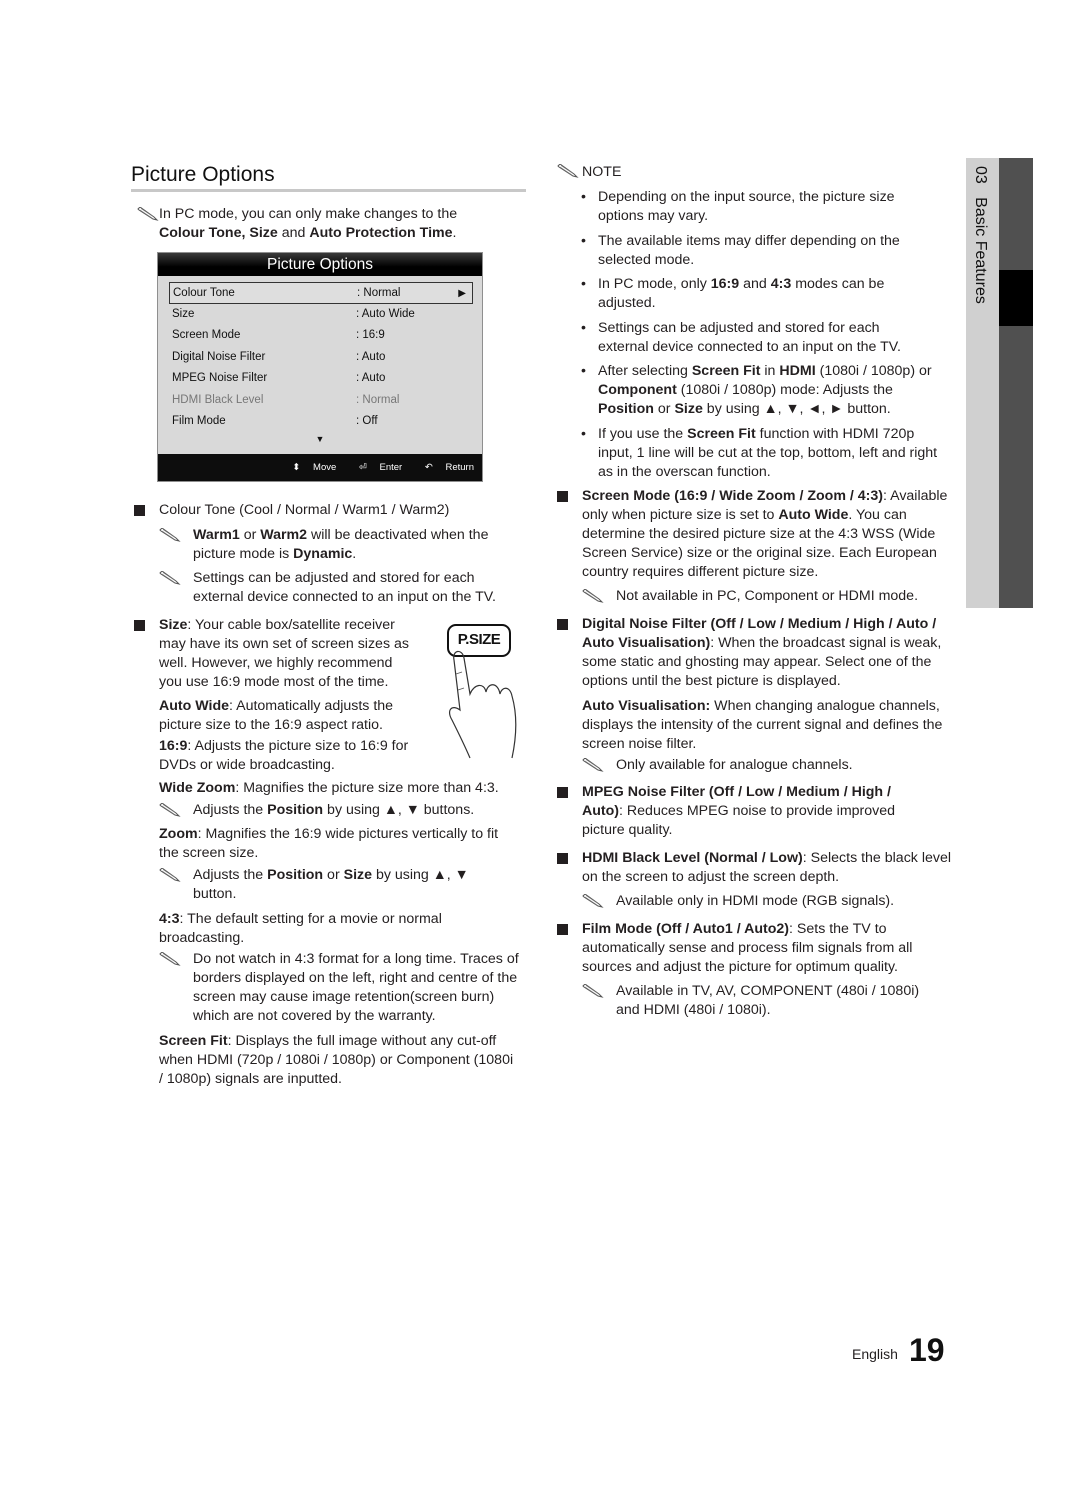 This screenshot has height=1494, width=1080. Describe the element at coordinates (218, 233) in the screenshot. I see `intro-bold-1: Colour Tone, Size` at that location.